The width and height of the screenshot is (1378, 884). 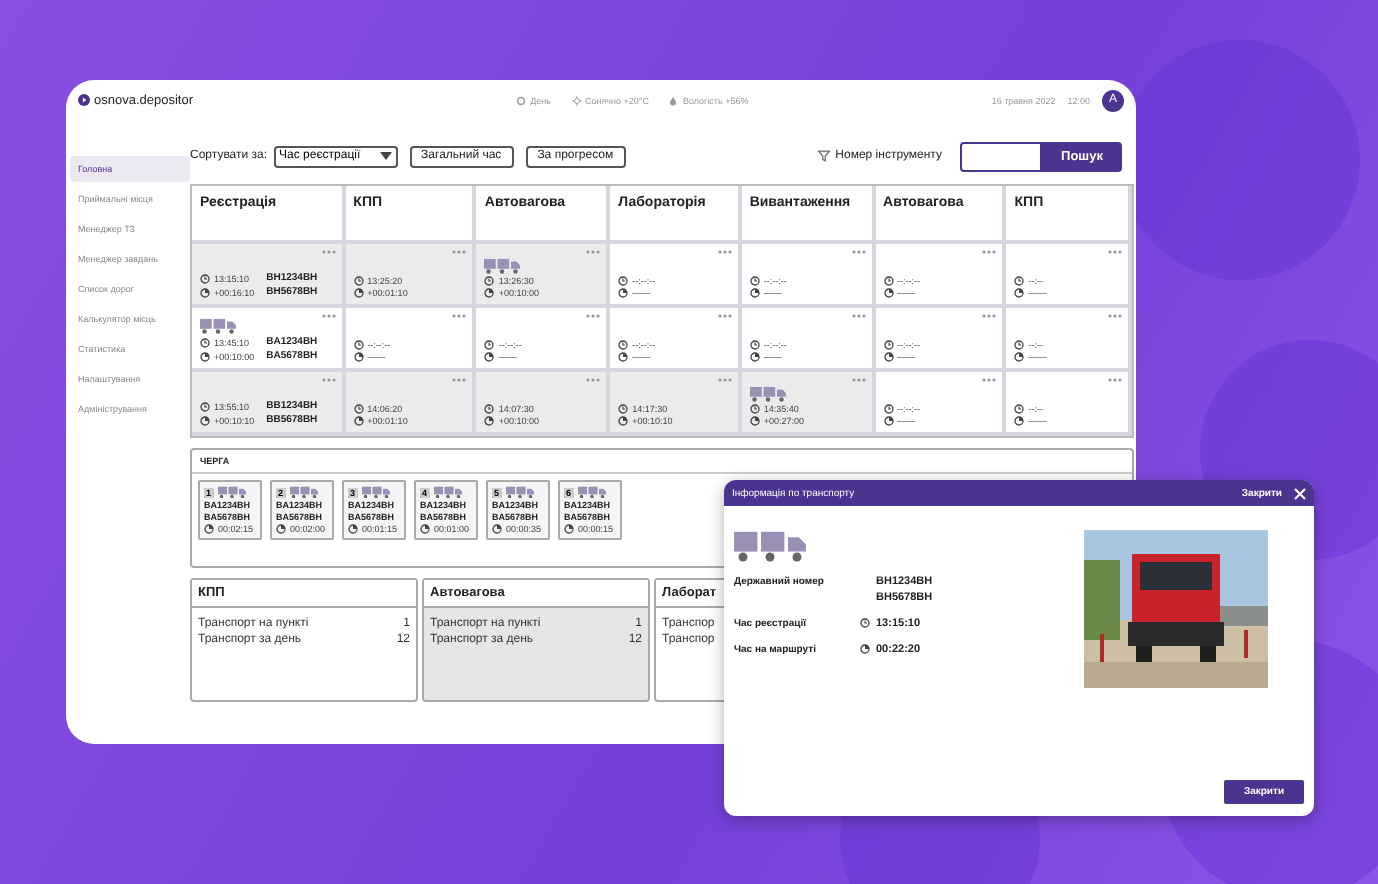 I want to click on search-field, so click(x=1001, y=156).